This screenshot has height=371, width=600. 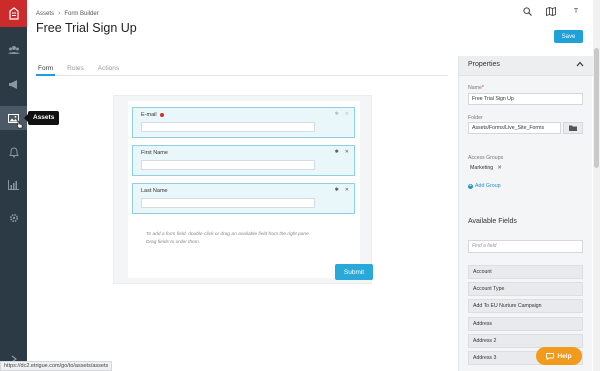 What do you see at coordinates (525, 306) in the screenshot?
I see `available-field-item: Add To EU Nurture Campaign` at bounding box center [525, 306].